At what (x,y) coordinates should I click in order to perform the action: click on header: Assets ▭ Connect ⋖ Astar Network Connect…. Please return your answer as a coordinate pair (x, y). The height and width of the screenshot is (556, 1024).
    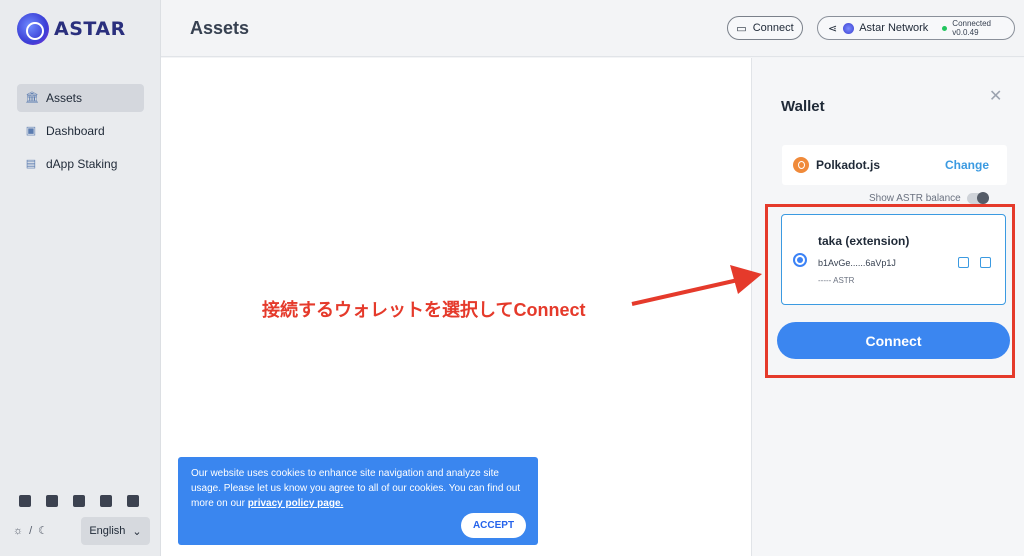
    Looking at the image, I should click on (592, 28).